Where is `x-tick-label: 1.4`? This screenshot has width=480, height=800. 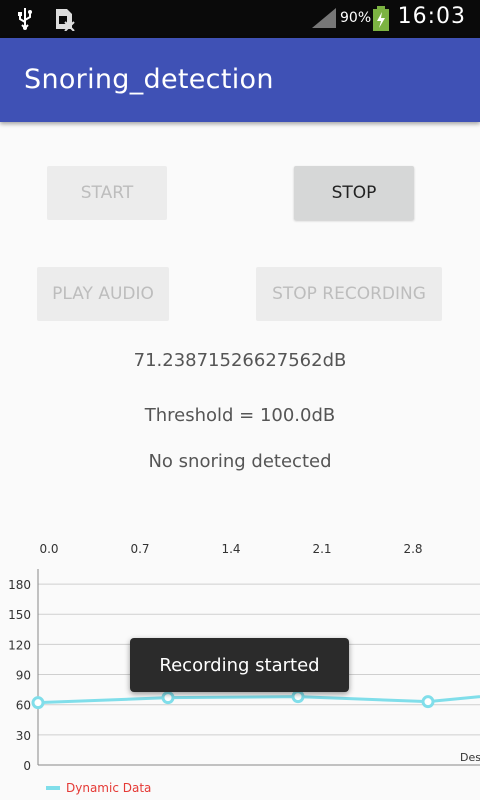 x-tick-label: 1.4 is located at coordinates (230, 549).